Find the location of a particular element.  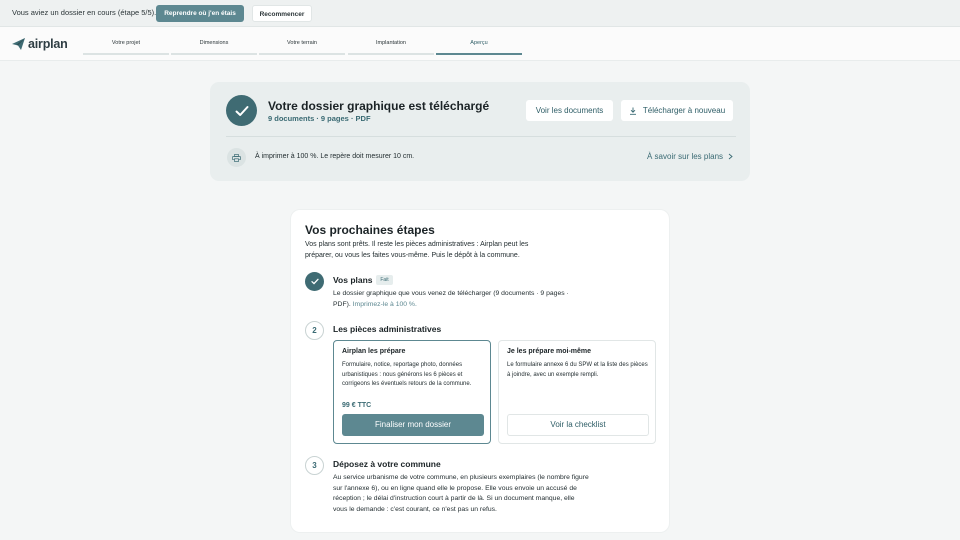

next-steps-title: Vos prochaines étapes is located at coordinates (370, 230).